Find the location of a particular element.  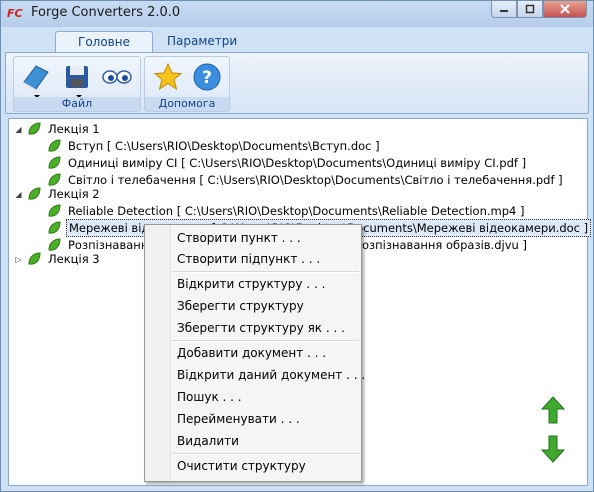

menu-item-save-structure: Зберегти структуру is located at coordinates (240, 306).